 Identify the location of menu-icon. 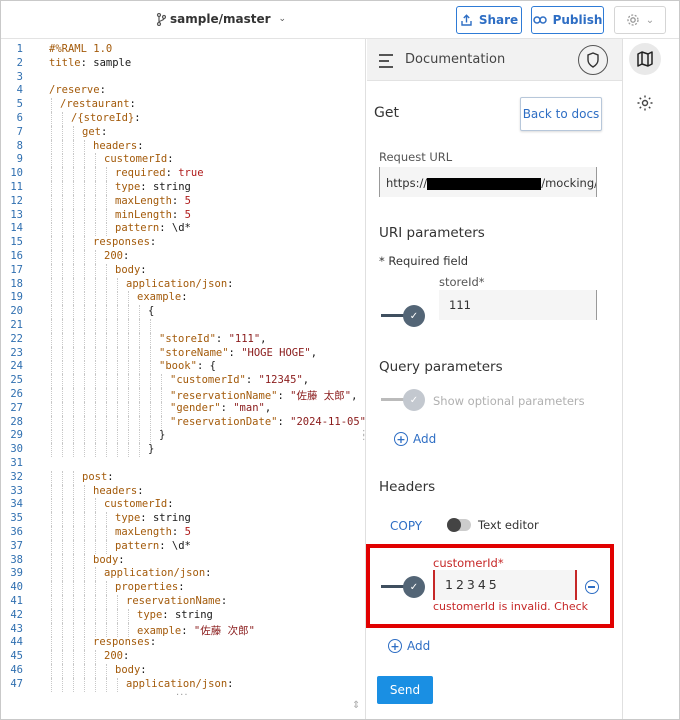
(386, 63).